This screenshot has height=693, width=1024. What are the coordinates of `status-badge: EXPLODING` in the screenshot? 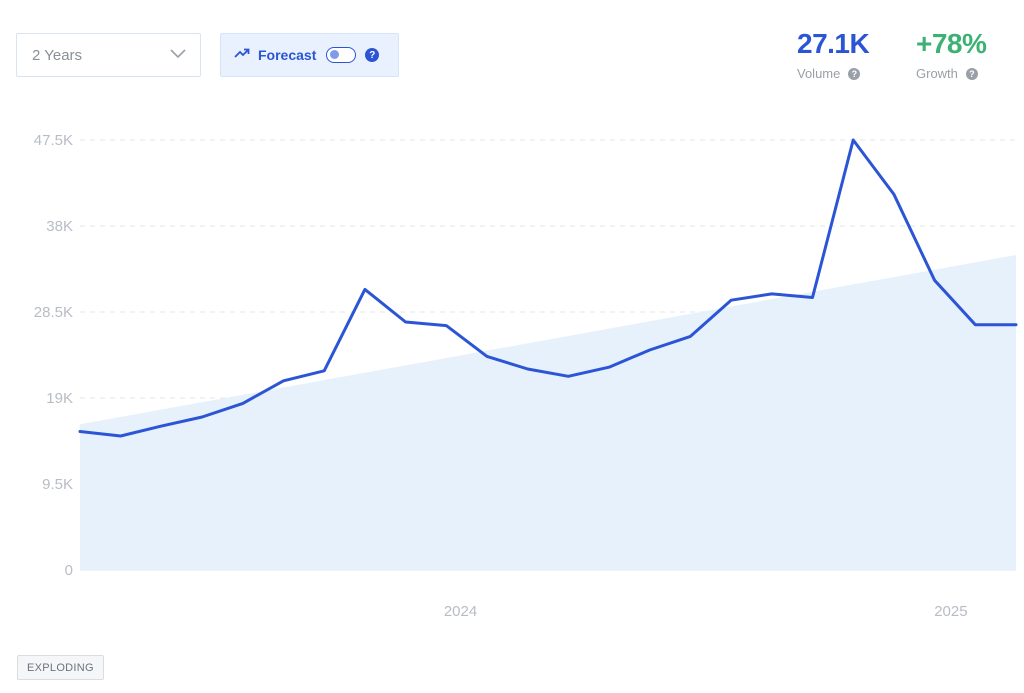 It's located at (60, 667).